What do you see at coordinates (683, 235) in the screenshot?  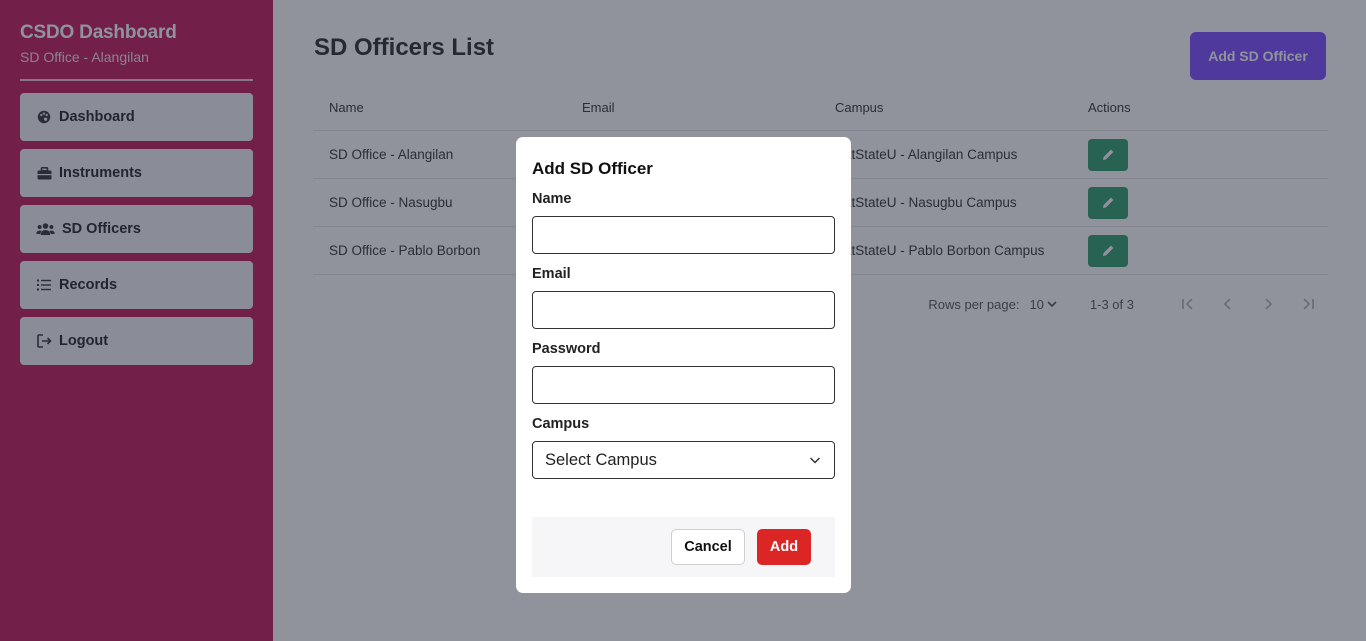 I see `name-input` at bounding box center [683, 235].